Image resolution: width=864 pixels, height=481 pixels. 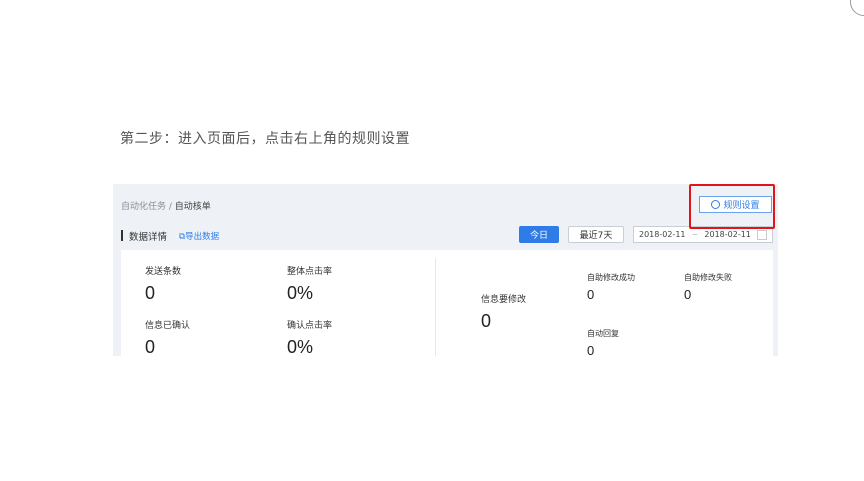 I want to click on metric-confirm-ctr: 确认点击率 0%, so click(x=309, y=337).